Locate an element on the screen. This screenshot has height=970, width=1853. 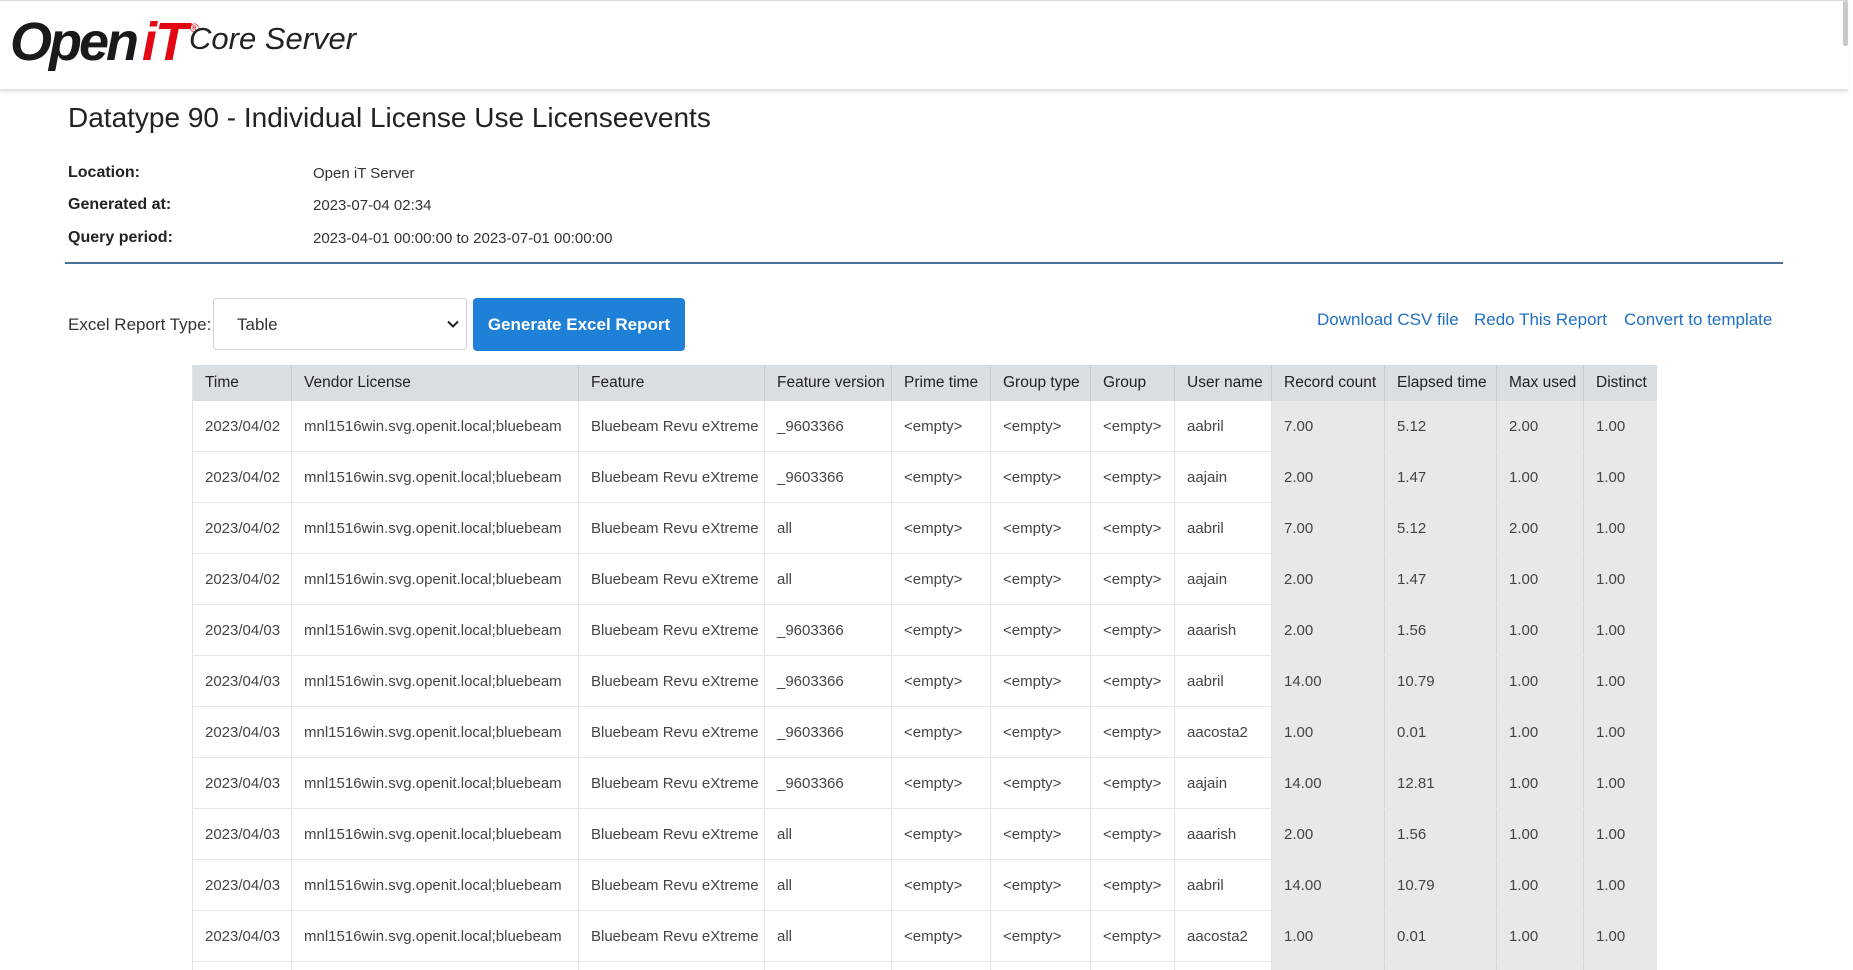
generate-excel-report-button: Generate Excel Report is located at coordinates (579, 324).